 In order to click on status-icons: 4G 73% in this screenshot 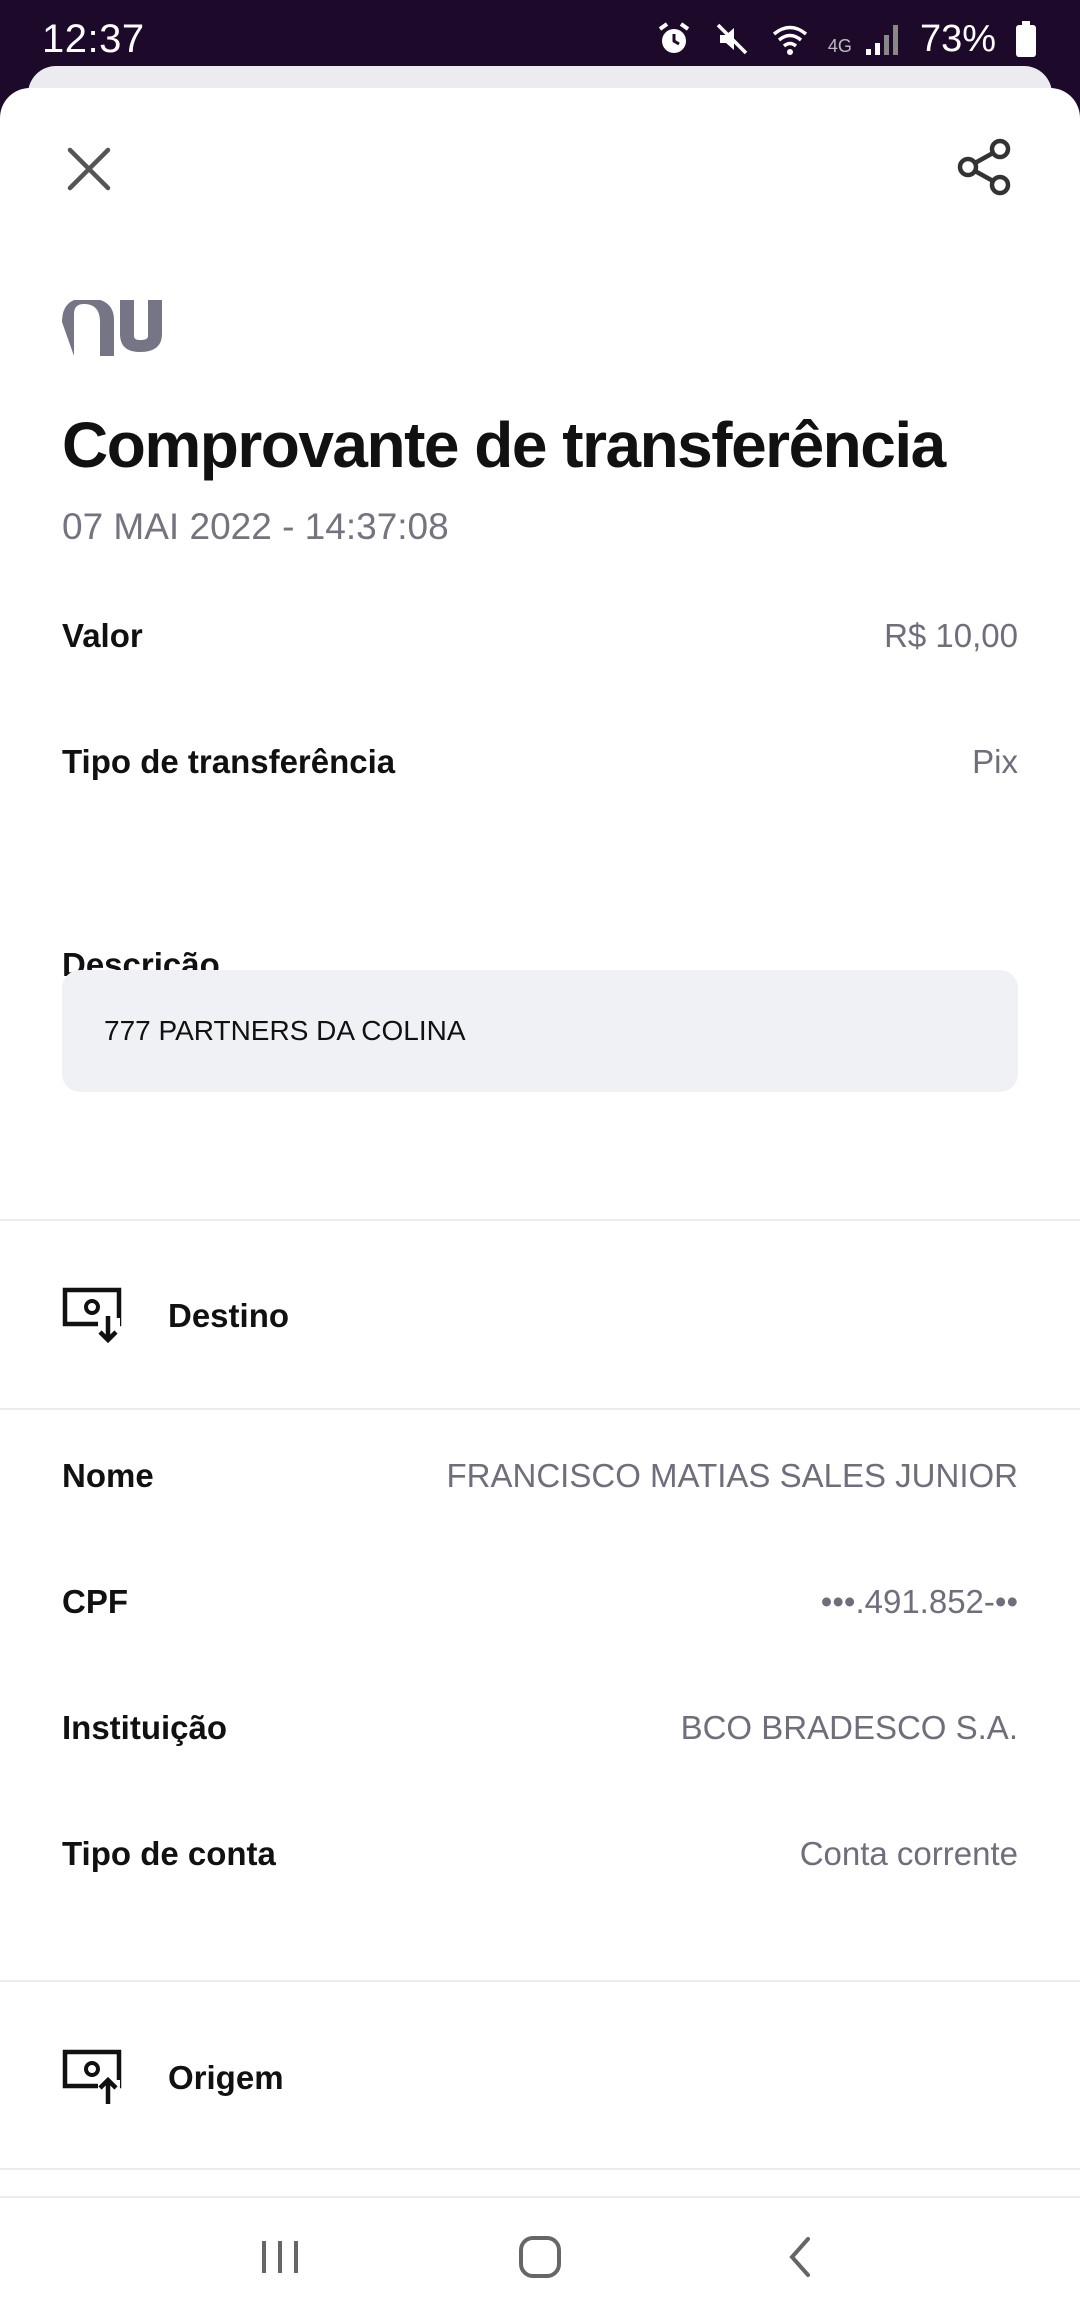, I will do `click(846, 39)`.